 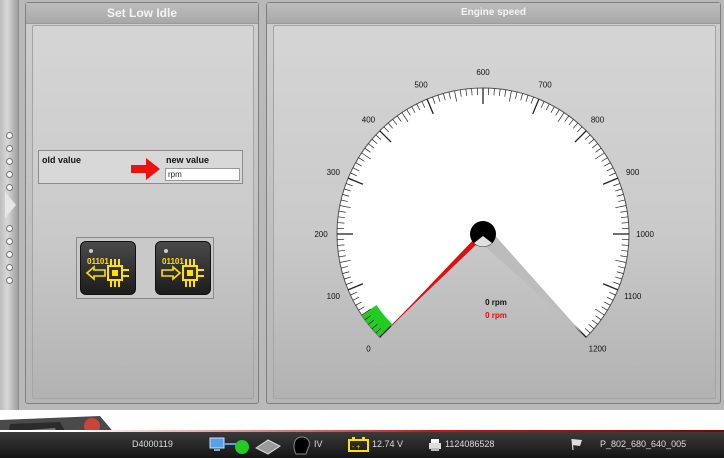 I want to click on gauge-scale-label: 700, so click(x=545, y=84).